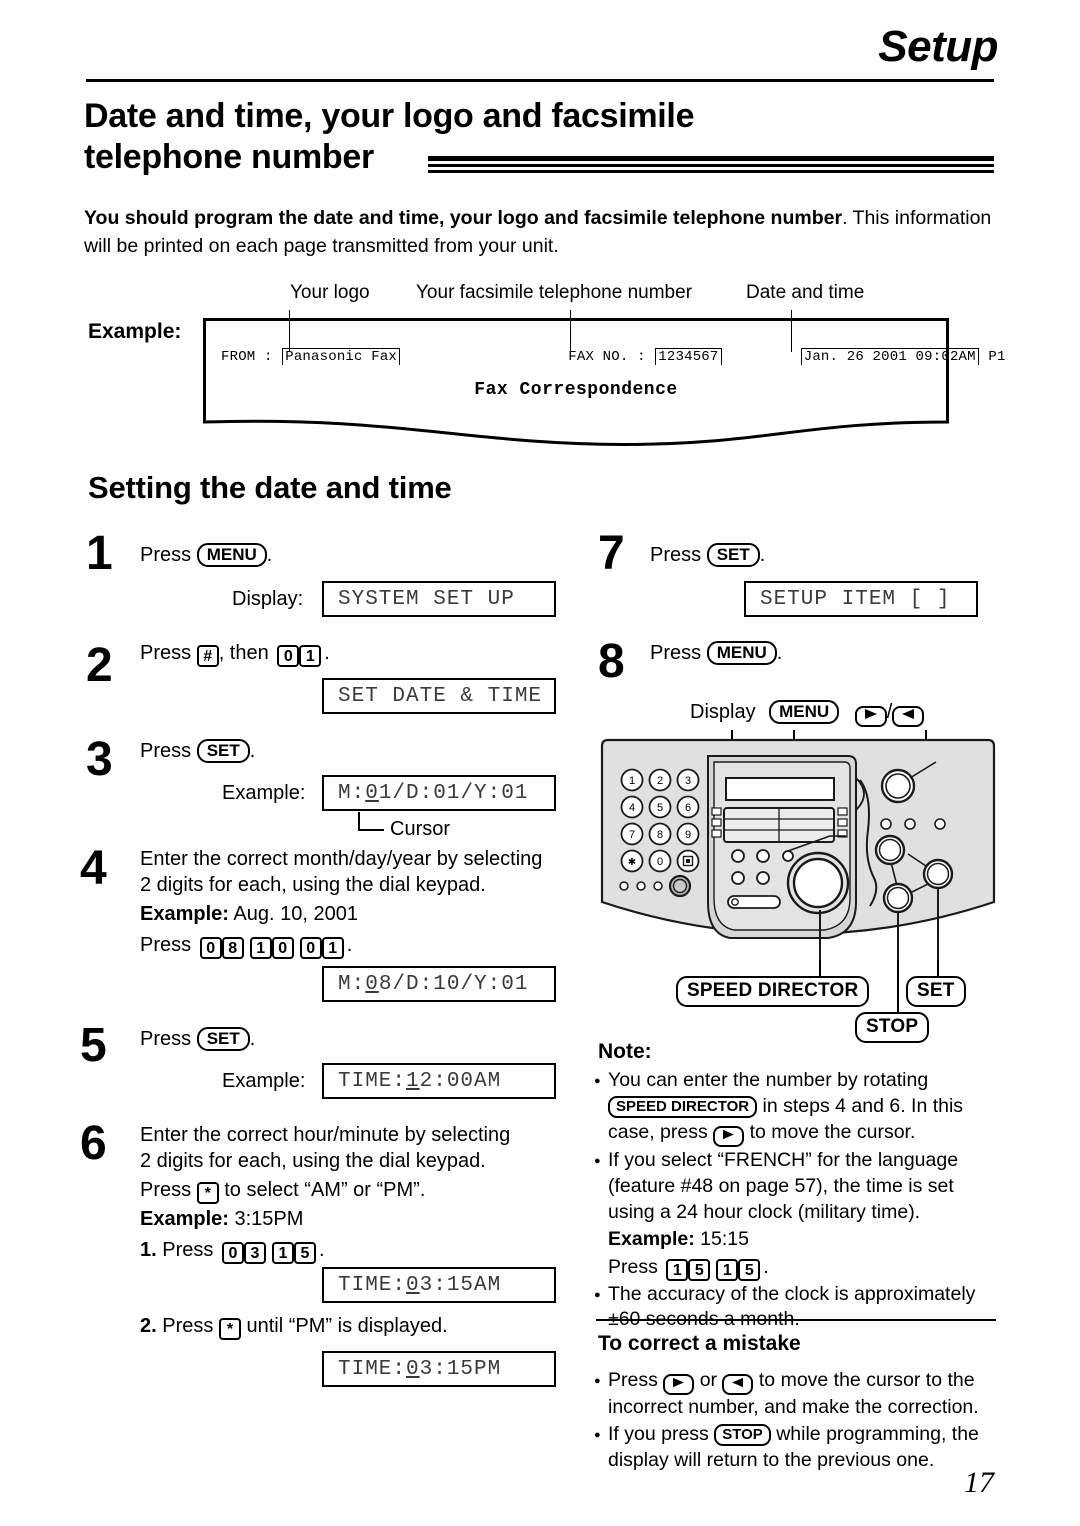 The height and width of the screenshot is (1526, 1080). What do you see at coordinates (633, 1266) in the screenshot?
I see `note-item-2-press: Press` at bounding box center [633, 1266].